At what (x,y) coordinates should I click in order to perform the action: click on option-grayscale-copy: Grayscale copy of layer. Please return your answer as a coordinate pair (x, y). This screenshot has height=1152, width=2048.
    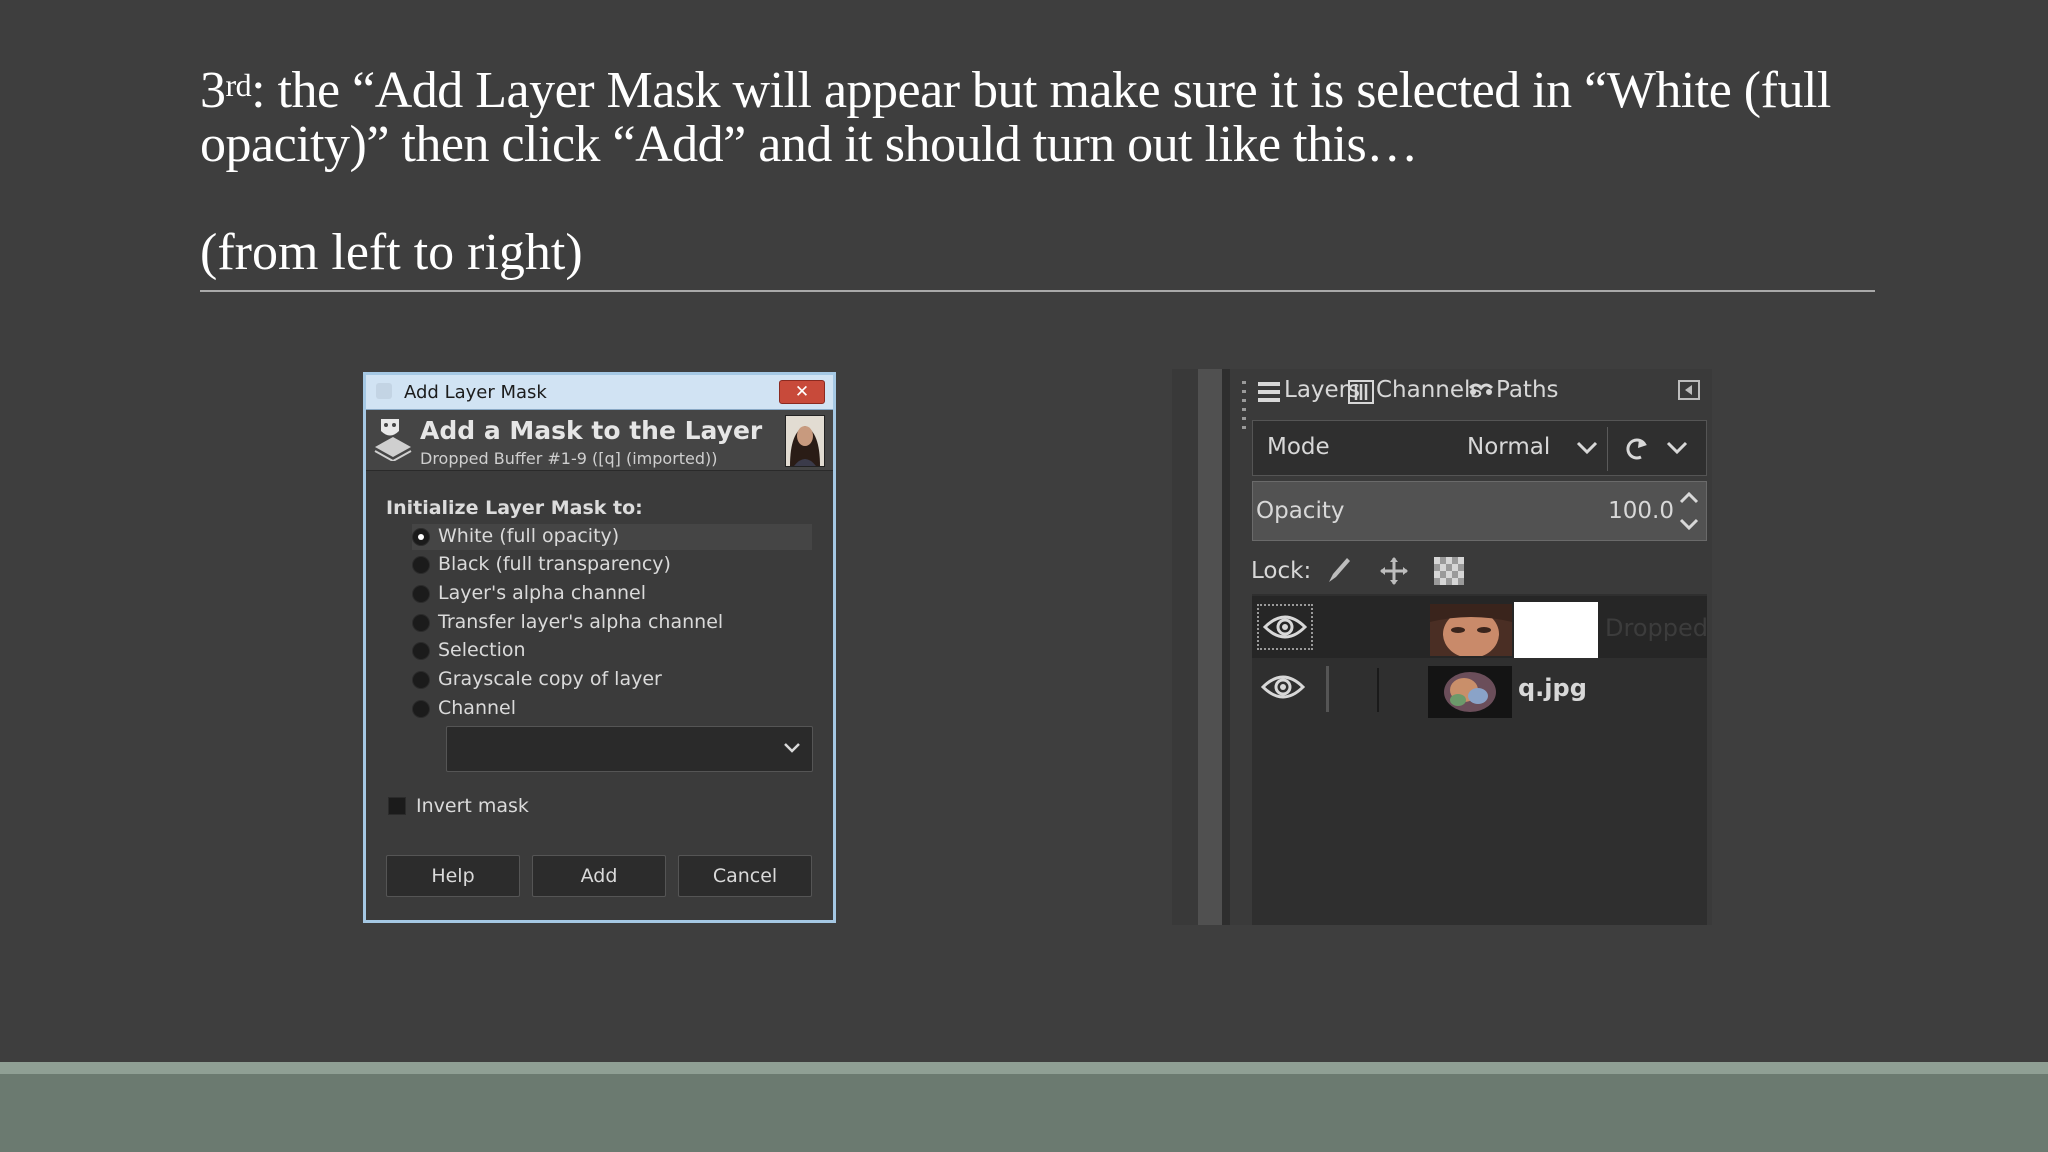
    Looking at the image, I should click on (612, 680).